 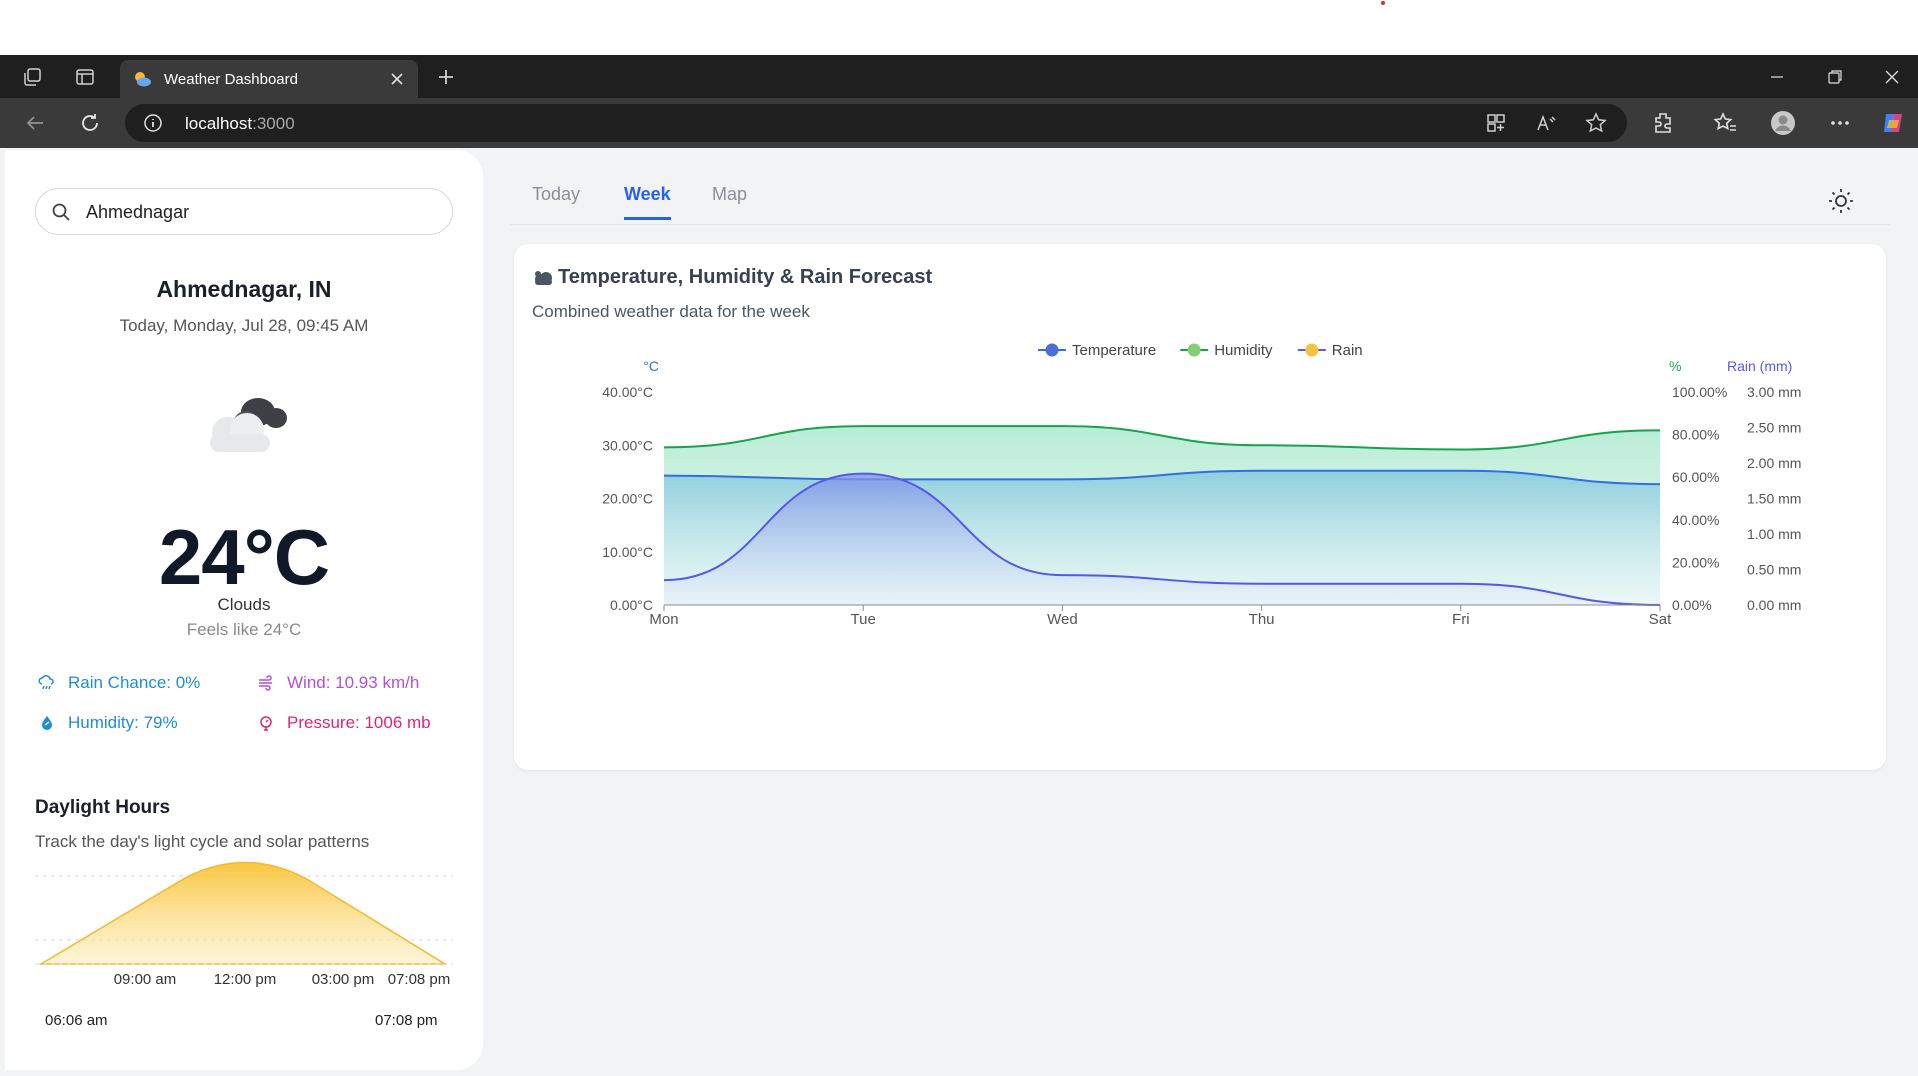 I want to click on theme-toggle-sun-icon, so click(x=1841, y=201).